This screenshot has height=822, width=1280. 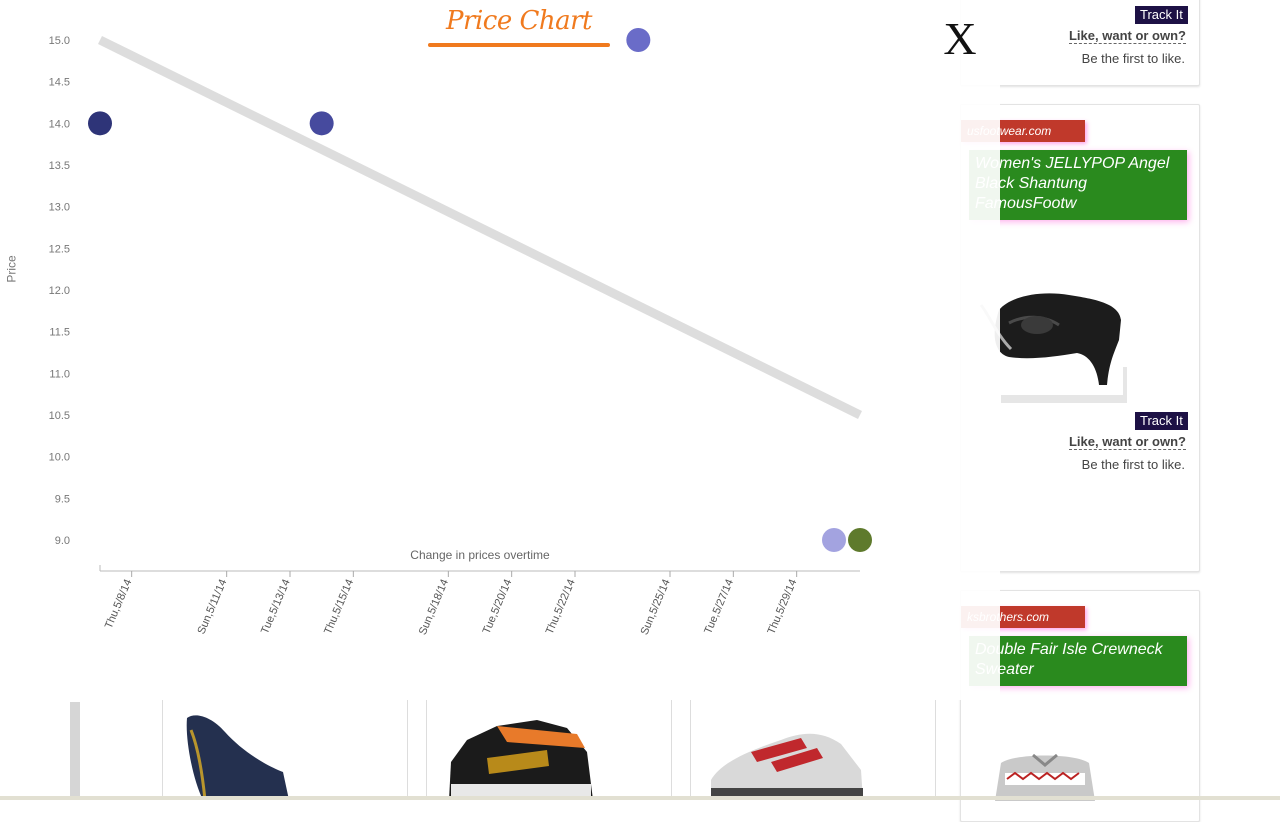 I want to click on y-tick-label: 9.0, so click(x=62, y=541).